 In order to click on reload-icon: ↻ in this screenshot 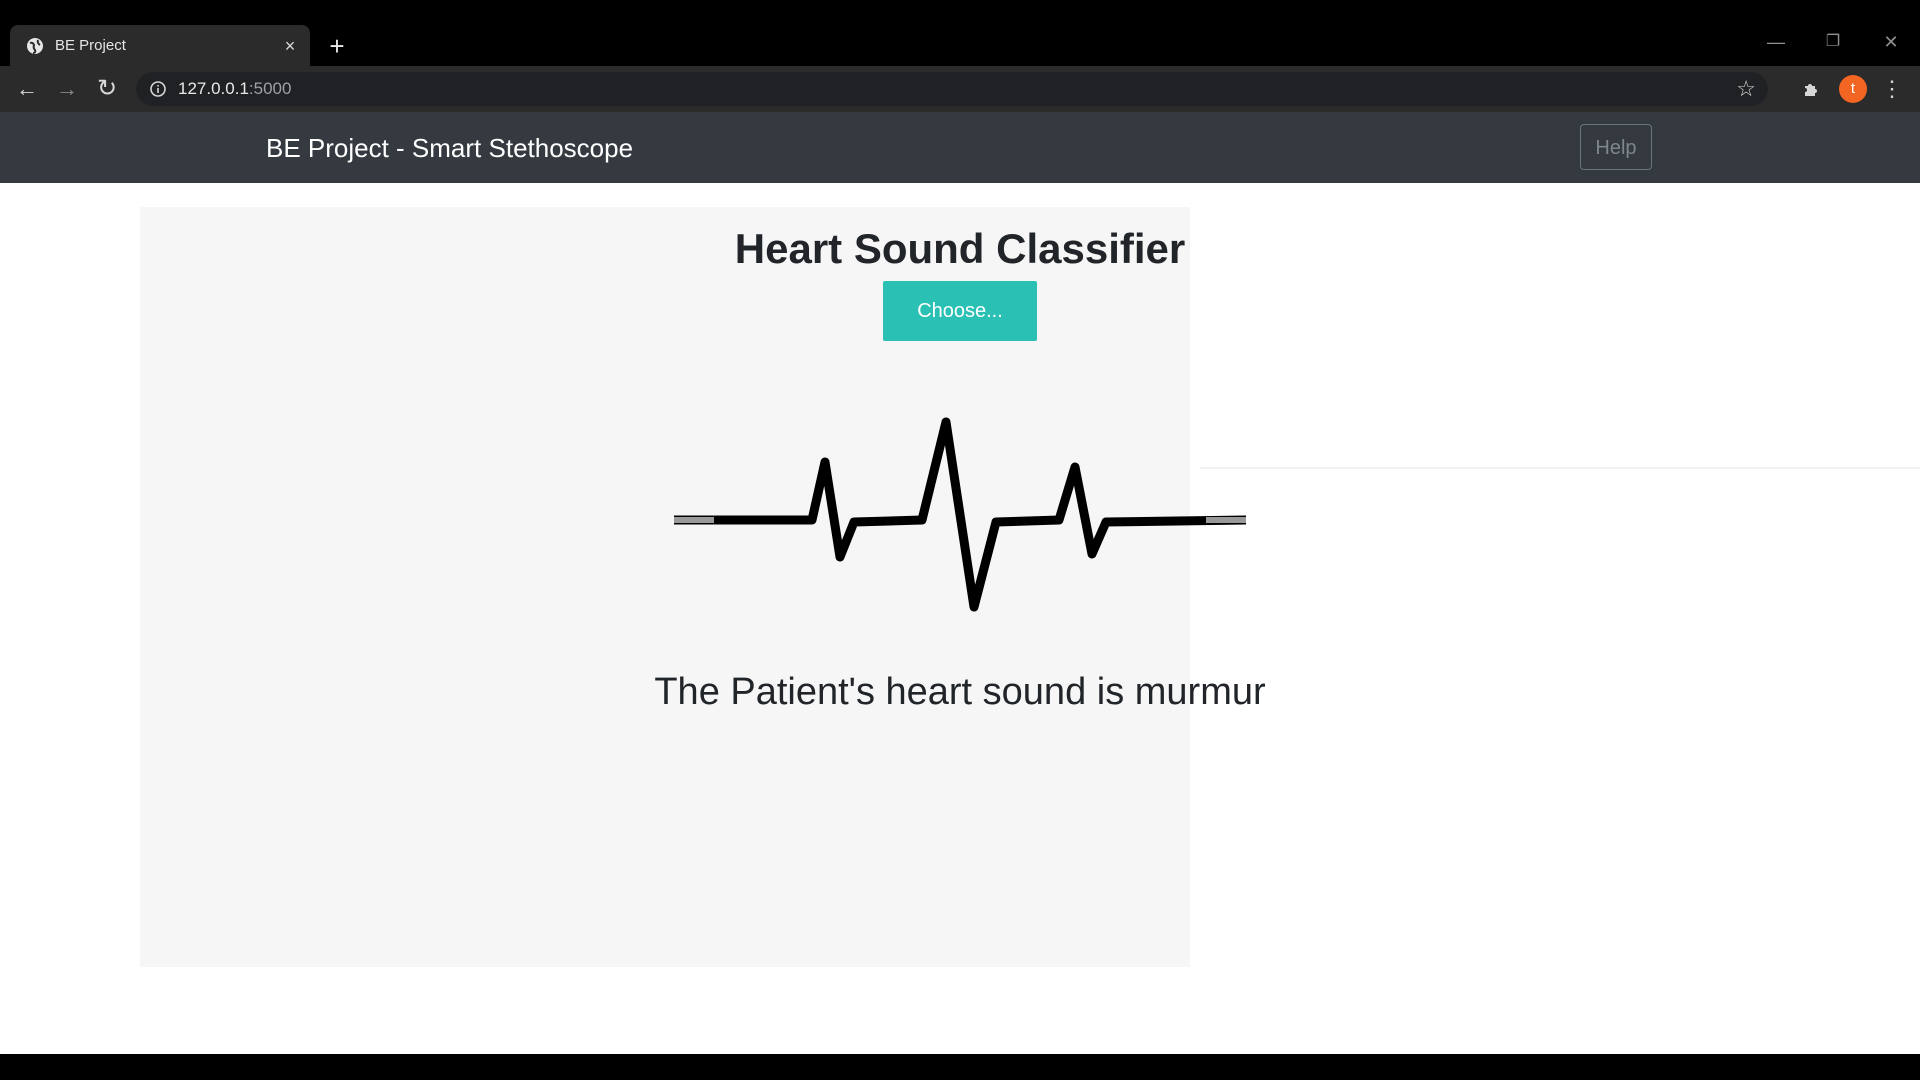, I will do `click(107, 89)`.